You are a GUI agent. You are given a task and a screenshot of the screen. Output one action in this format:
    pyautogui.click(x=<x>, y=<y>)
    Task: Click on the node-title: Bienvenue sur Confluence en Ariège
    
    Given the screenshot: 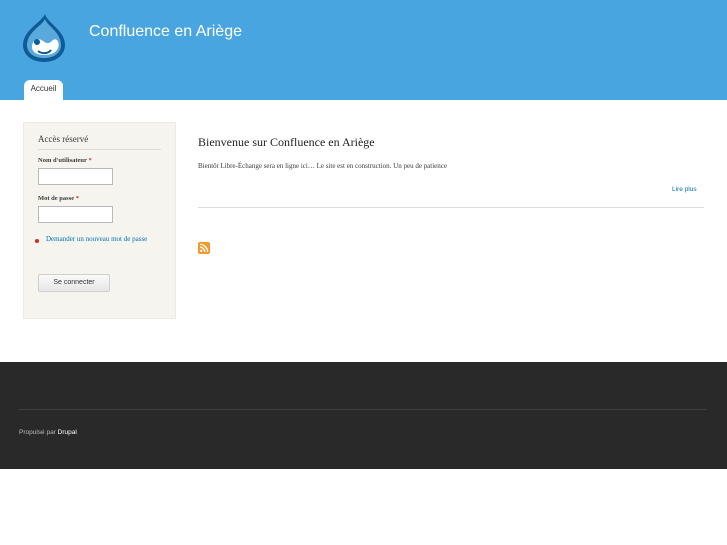 What is the action you would take?
    pyautogui.click(x=286, y=142)
    